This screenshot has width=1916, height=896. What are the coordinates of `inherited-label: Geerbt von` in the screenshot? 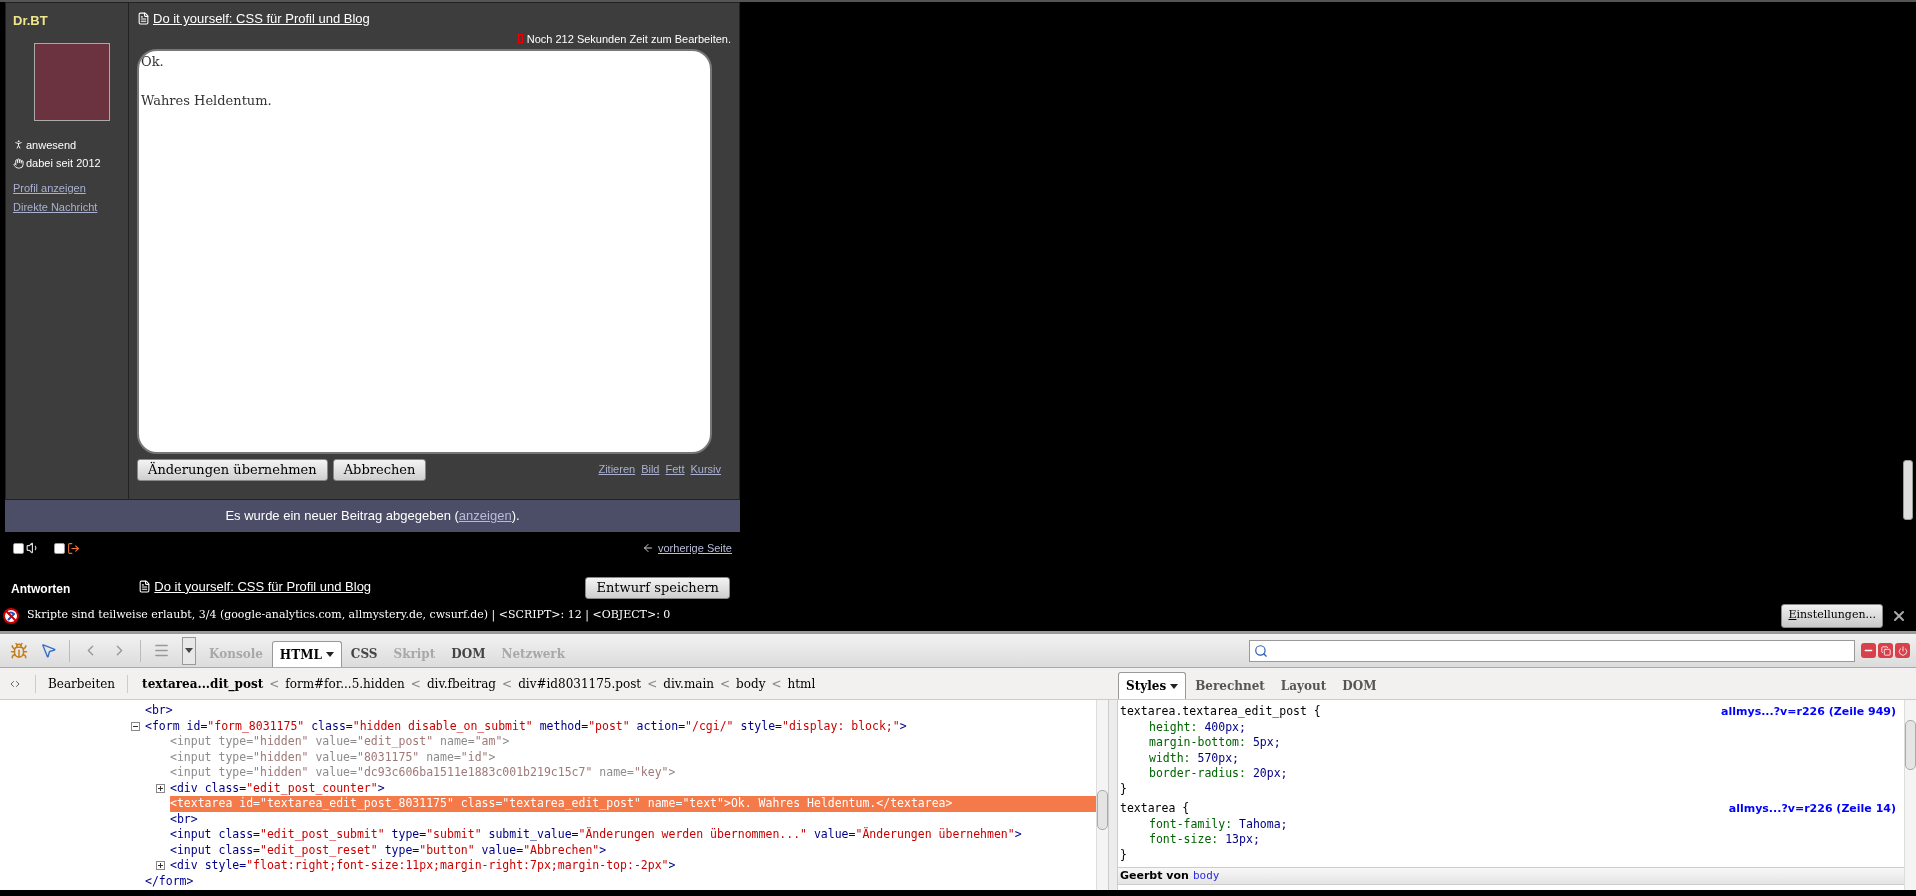 It's located at (1154, 875).